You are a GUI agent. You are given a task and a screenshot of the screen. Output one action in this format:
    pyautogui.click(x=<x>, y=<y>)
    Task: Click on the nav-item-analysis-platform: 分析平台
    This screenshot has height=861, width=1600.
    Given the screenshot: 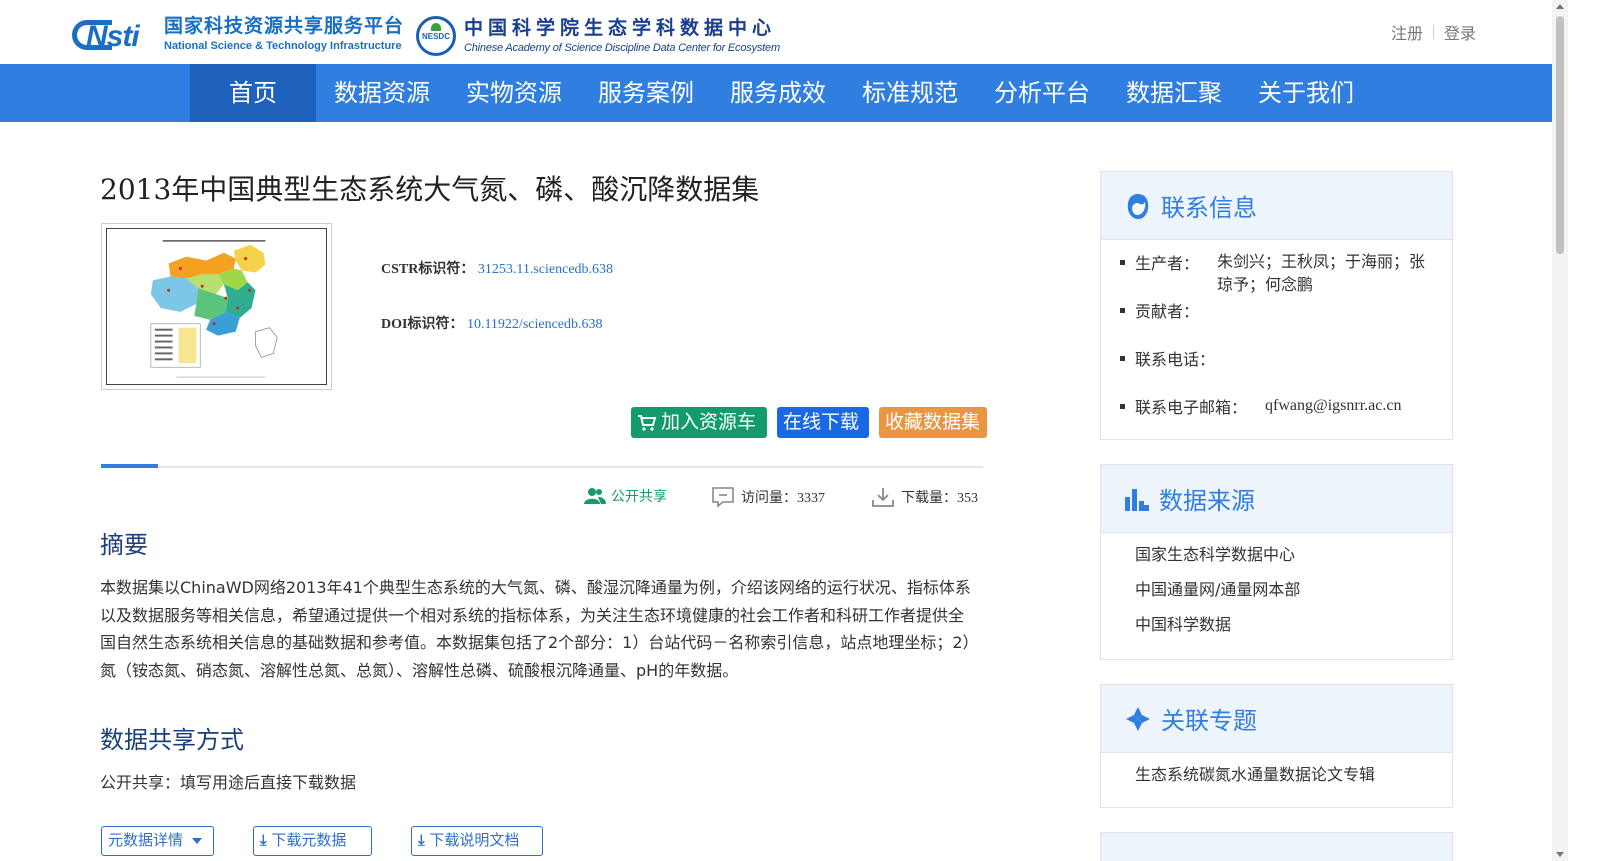 What is the action you would take?
    pyautogui.click(x=1042, y=93)
    